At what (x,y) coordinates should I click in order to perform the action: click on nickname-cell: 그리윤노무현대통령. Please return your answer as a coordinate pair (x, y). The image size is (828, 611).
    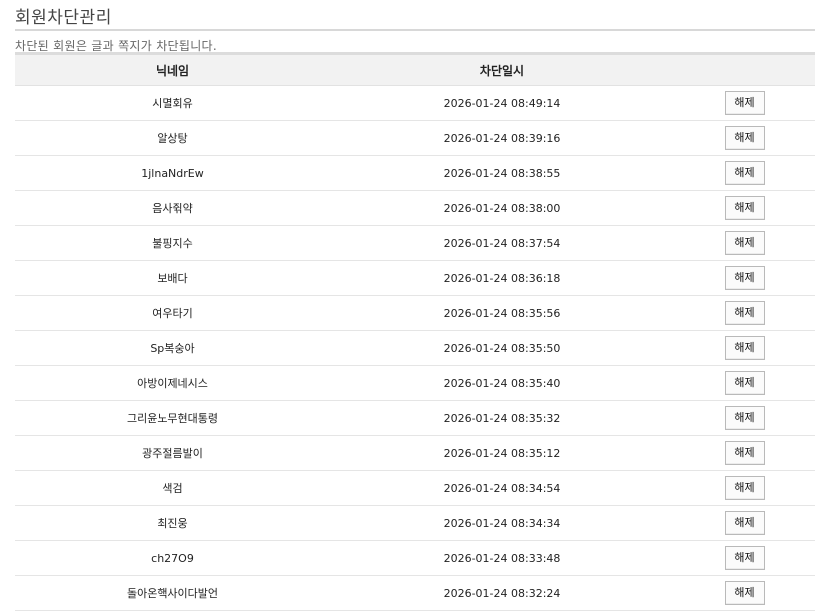
    Looking at the image, I should click on (172, 418).